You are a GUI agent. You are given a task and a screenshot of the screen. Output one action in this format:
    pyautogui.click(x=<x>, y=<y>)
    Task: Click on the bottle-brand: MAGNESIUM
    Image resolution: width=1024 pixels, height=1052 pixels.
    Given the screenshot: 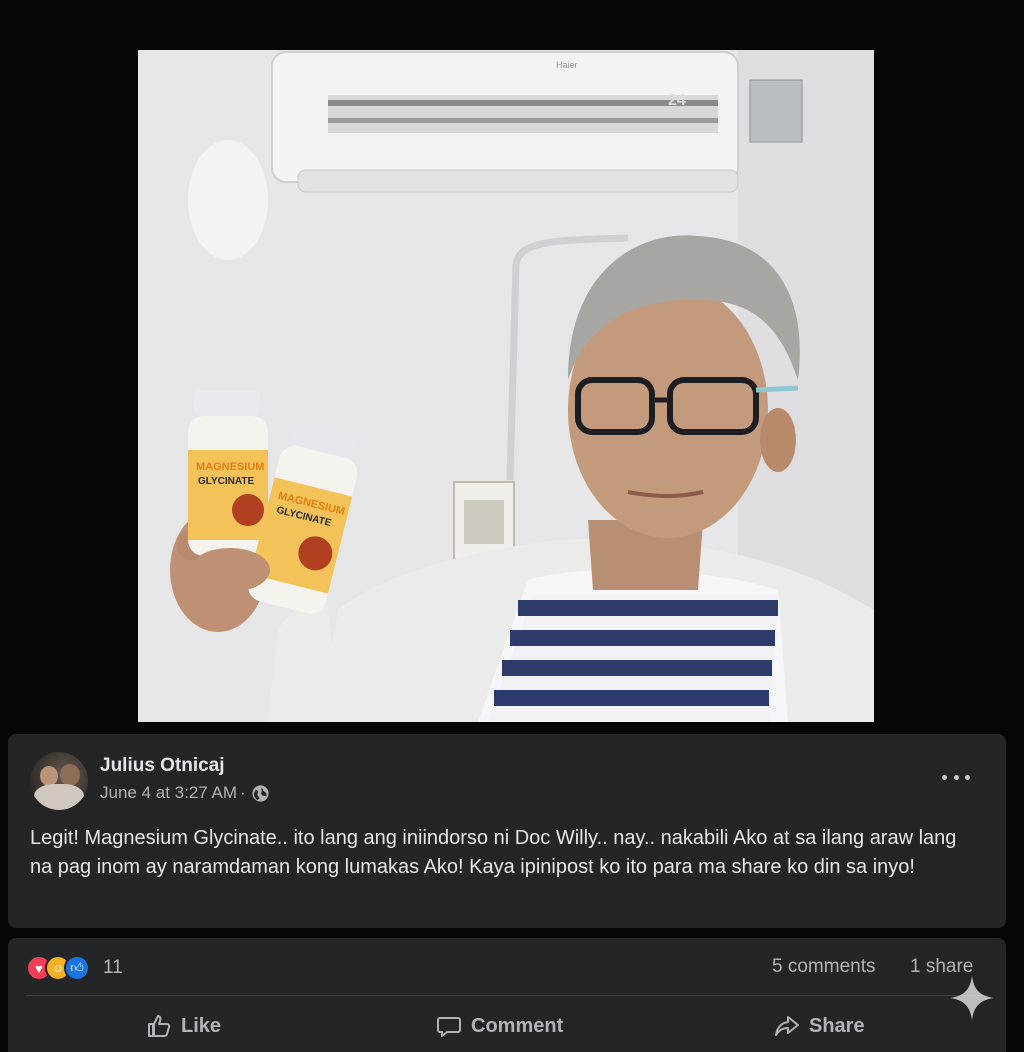 What is the action you would take?
    pyautogui.click(x=230, y=467)
    